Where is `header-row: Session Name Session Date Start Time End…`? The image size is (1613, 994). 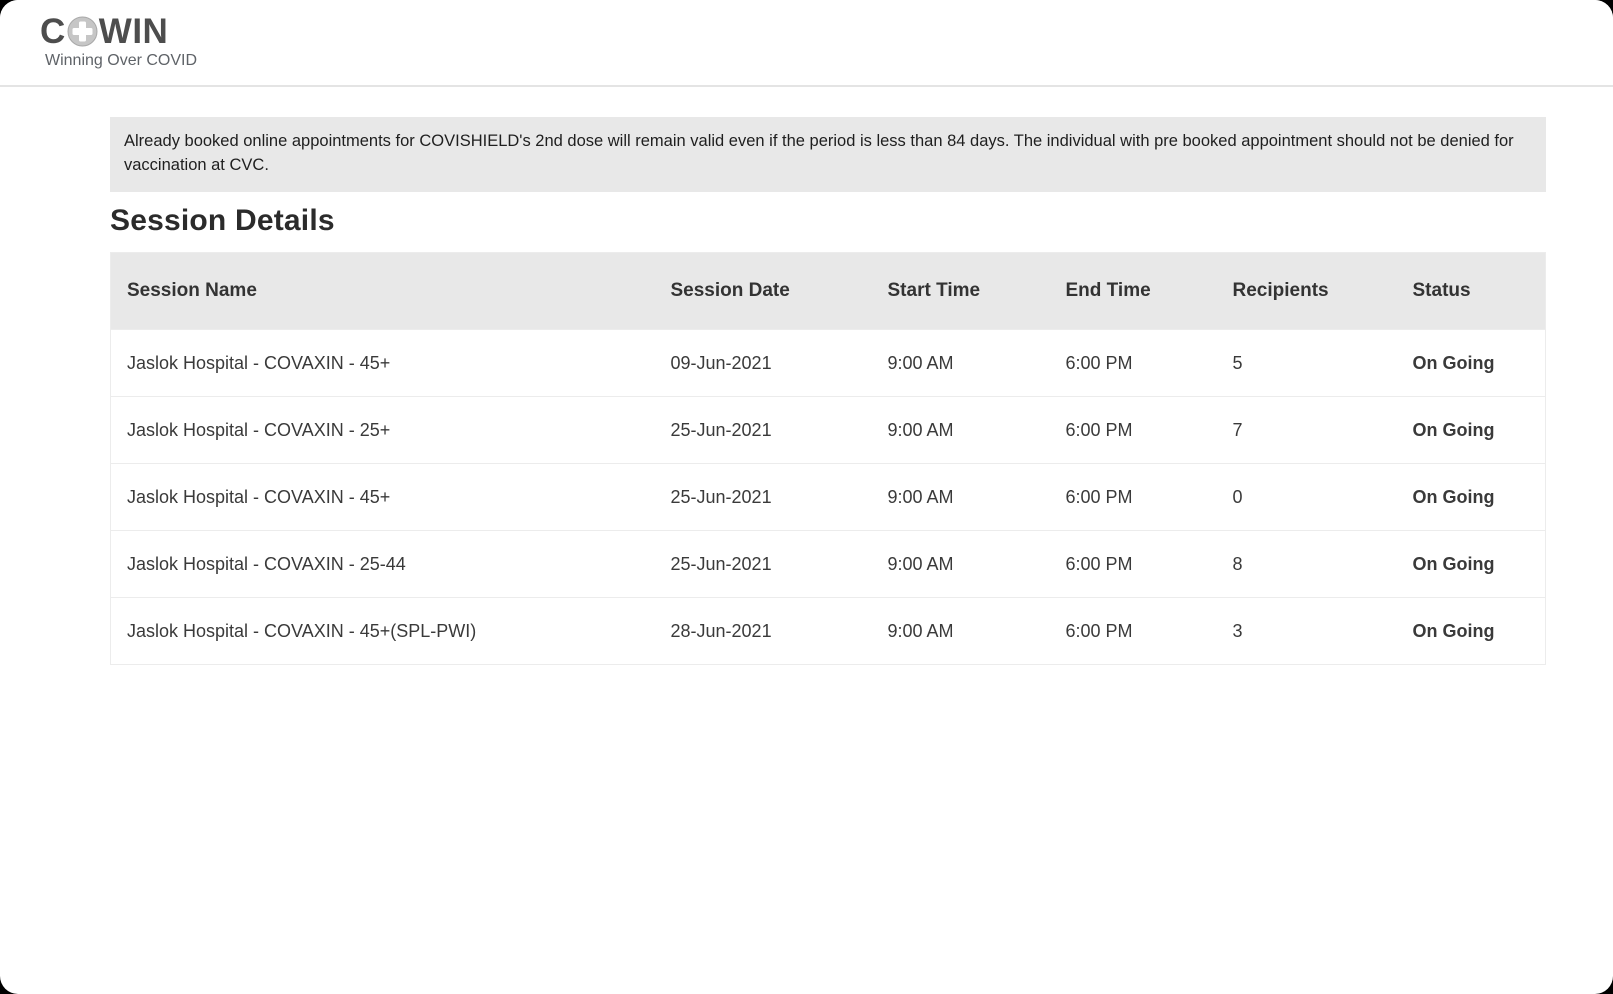 header-row: Session Name Session Date Start Time End… is located at coordinates (828, 291).